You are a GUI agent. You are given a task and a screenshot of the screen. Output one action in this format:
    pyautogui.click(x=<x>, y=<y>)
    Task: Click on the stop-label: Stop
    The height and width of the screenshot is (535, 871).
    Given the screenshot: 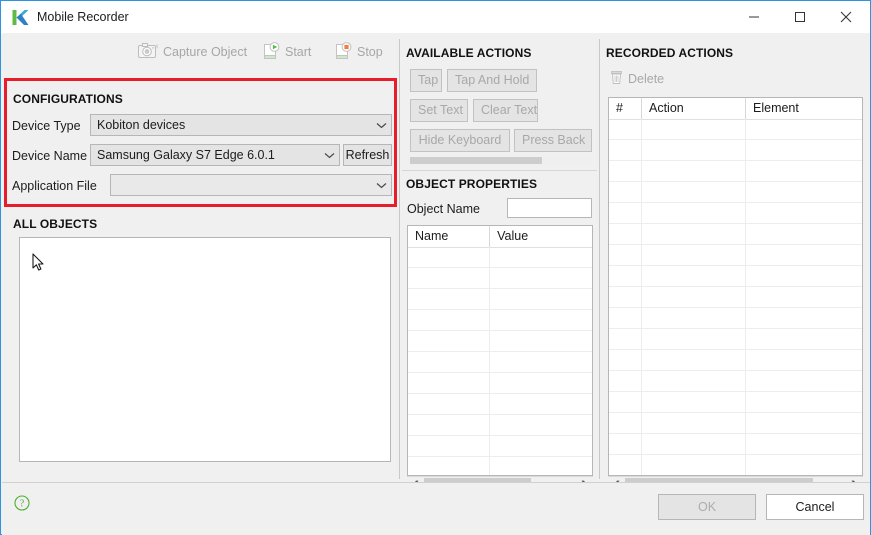 What is the action you would take?
    pyautogui.click(x=370, y=52)
    